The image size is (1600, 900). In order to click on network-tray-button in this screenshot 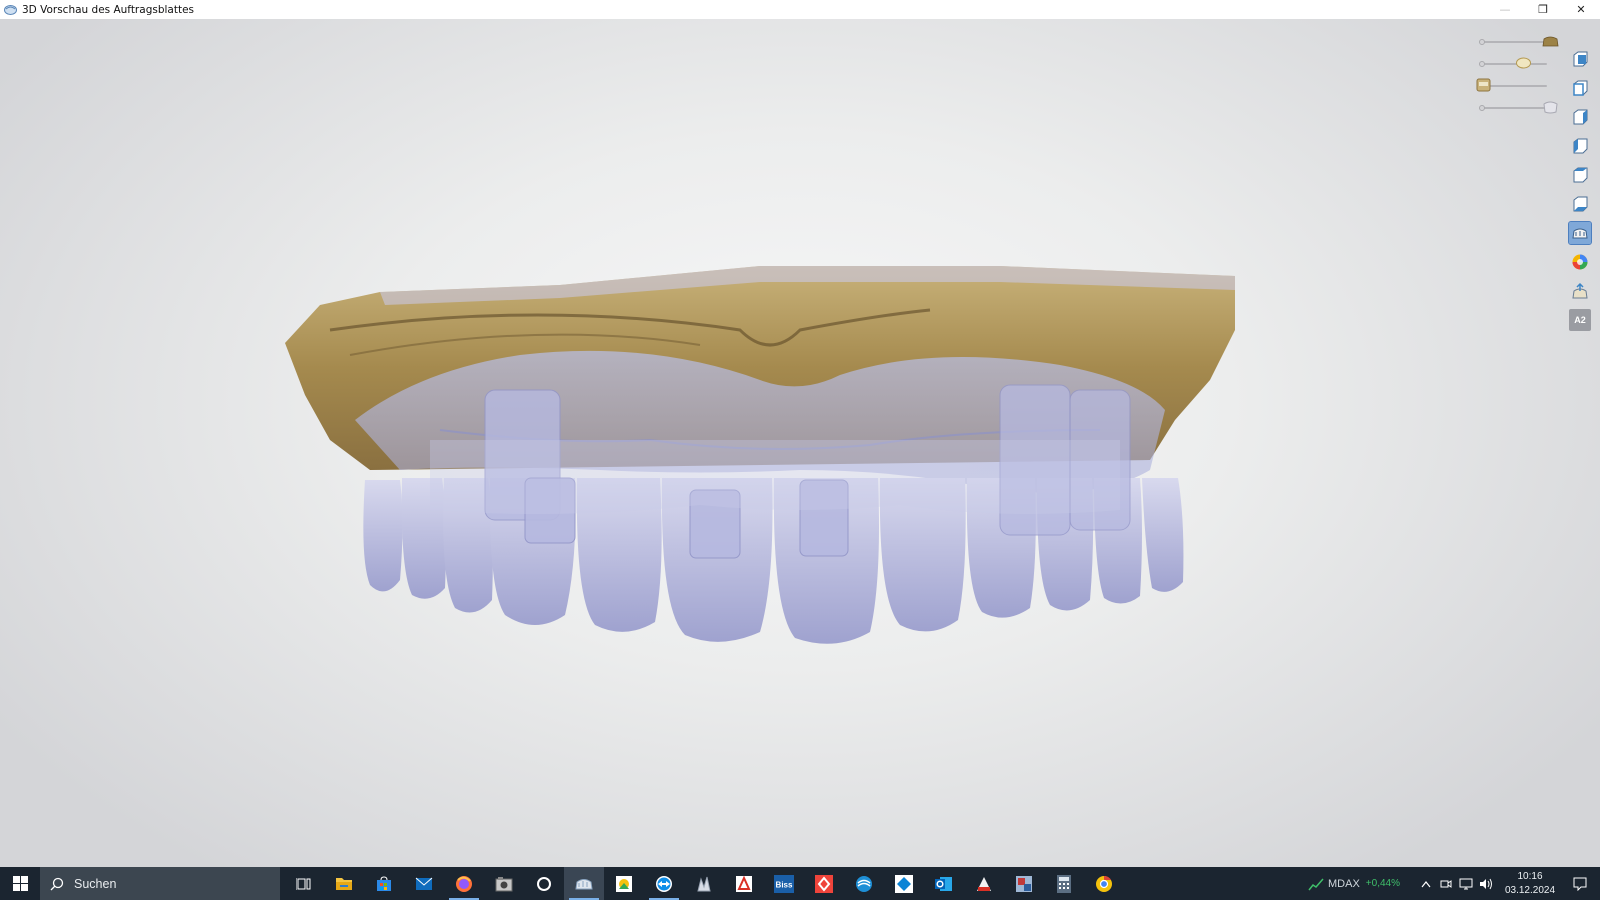, I will do `click(1466, 883)`.